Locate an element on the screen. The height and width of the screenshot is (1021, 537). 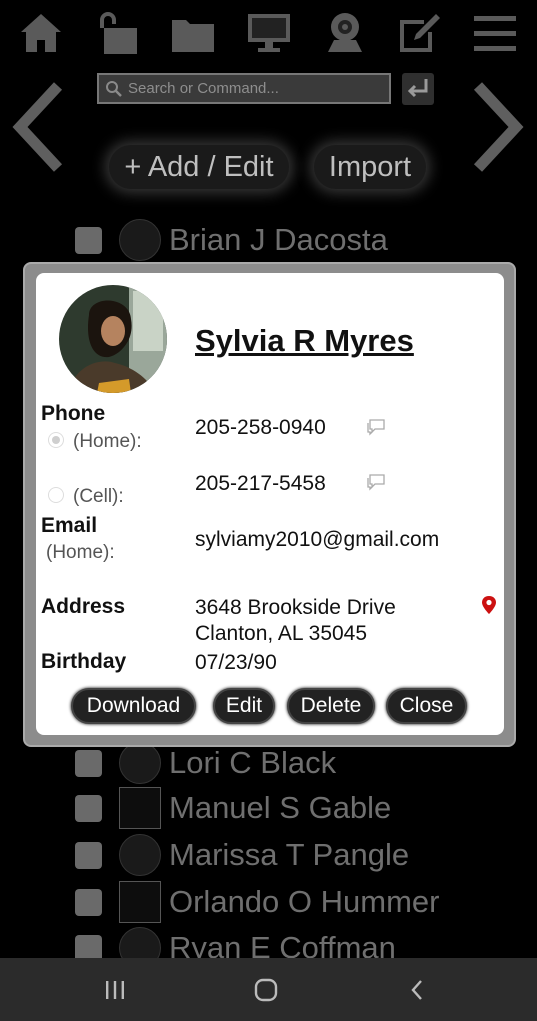
prev-arrow-icon is located at coordinates (38, 127).